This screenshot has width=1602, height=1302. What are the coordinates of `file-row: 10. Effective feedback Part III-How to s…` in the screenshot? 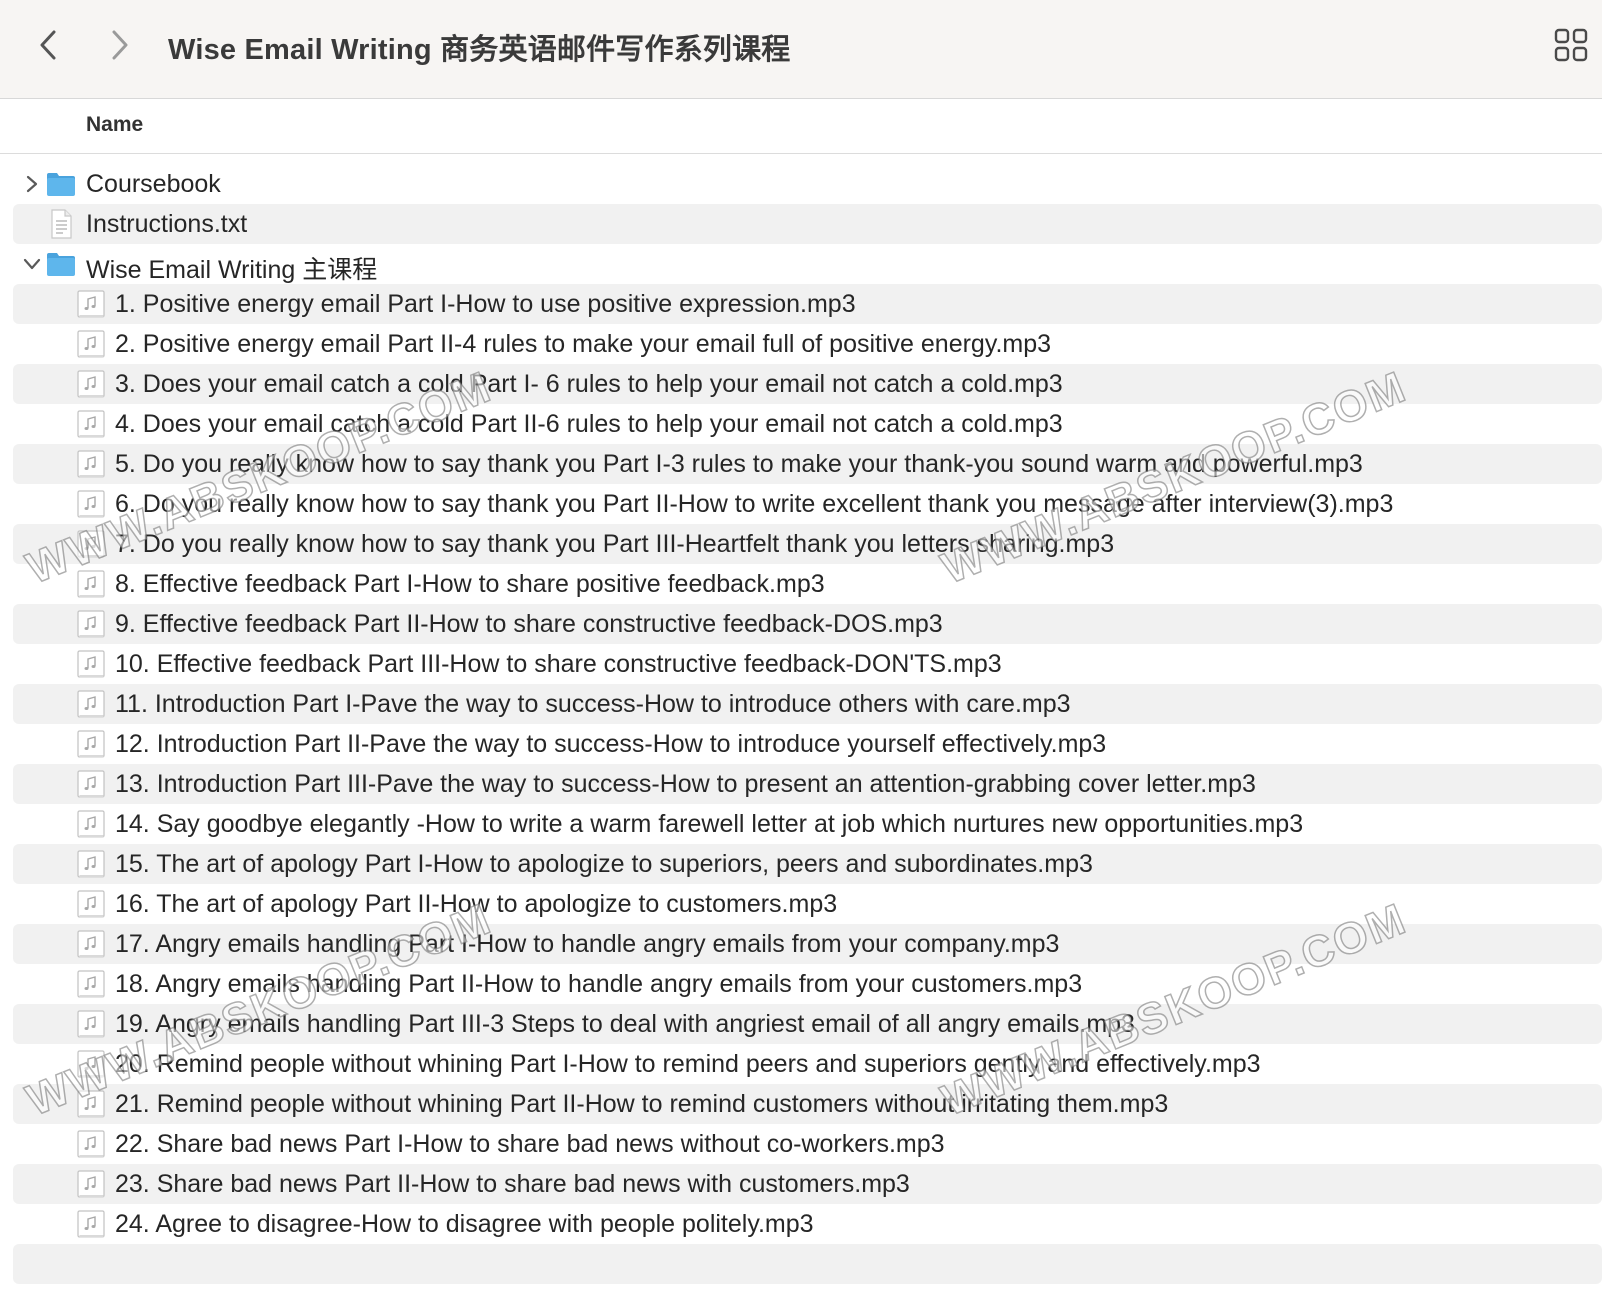 It's located at (807, 664).